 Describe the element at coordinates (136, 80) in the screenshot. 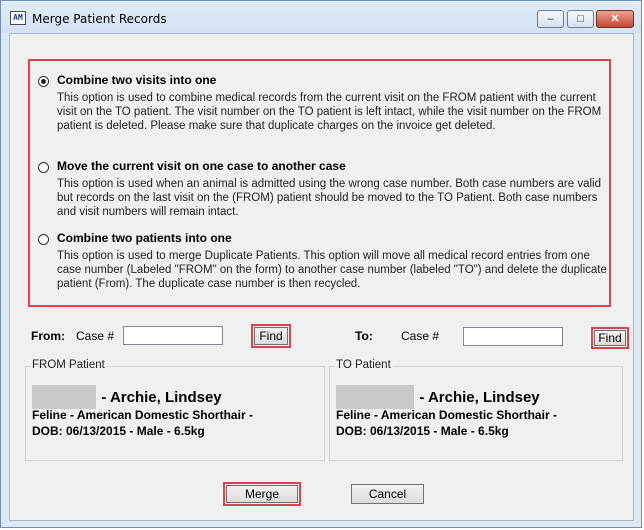

I see `option-label: Combine two visits into one` at that location.